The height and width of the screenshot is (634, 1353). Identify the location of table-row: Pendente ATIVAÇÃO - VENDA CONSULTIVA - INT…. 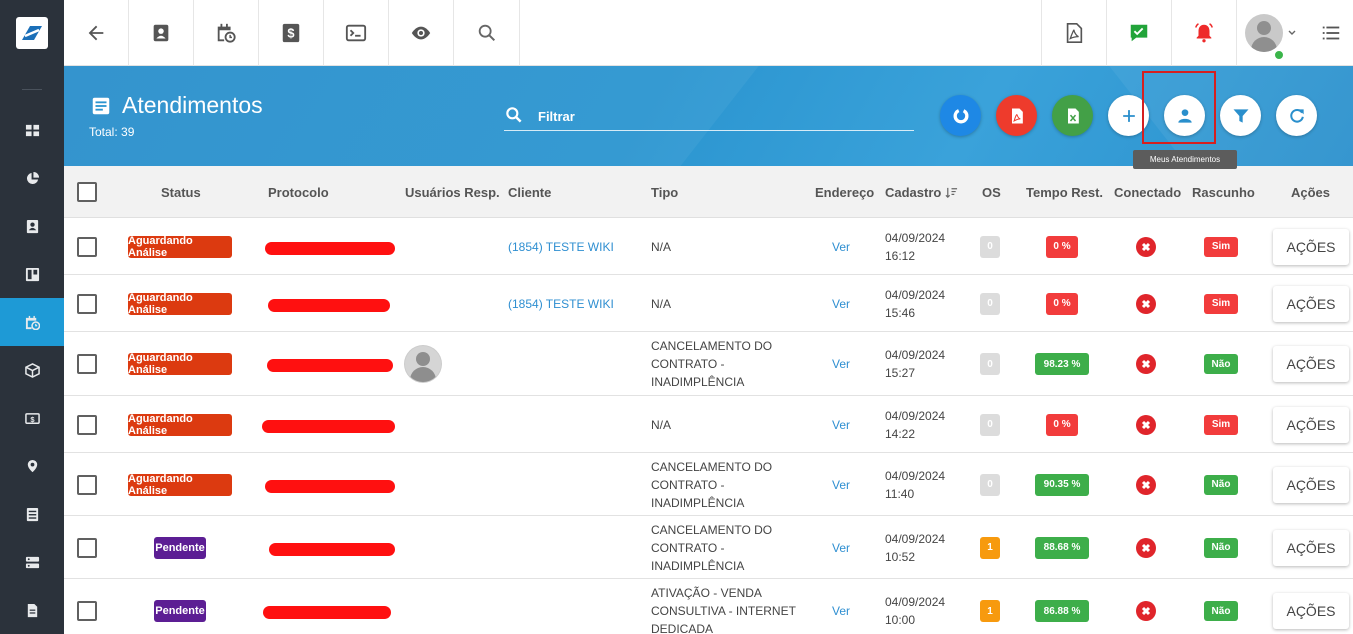
(708, 606).